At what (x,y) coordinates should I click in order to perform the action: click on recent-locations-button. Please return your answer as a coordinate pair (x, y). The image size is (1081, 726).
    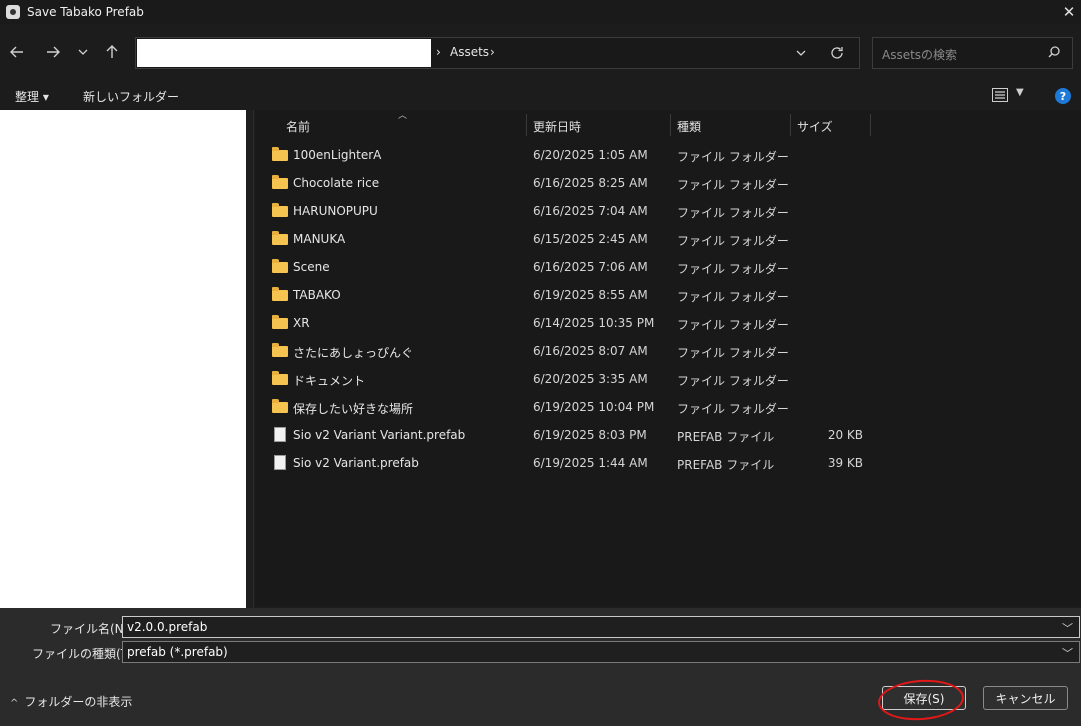
    Looking at the image, I should click on (83, 52).